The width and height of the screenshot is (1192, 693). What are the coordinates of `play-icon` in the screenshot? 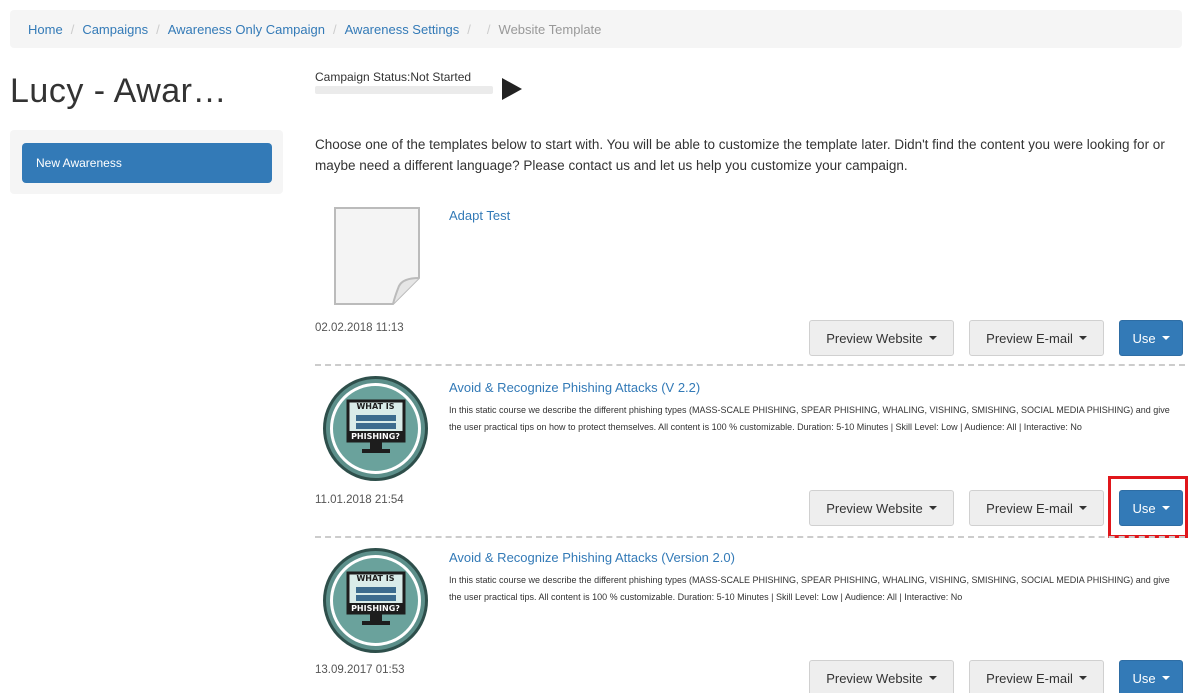 It's located at (512, 89).